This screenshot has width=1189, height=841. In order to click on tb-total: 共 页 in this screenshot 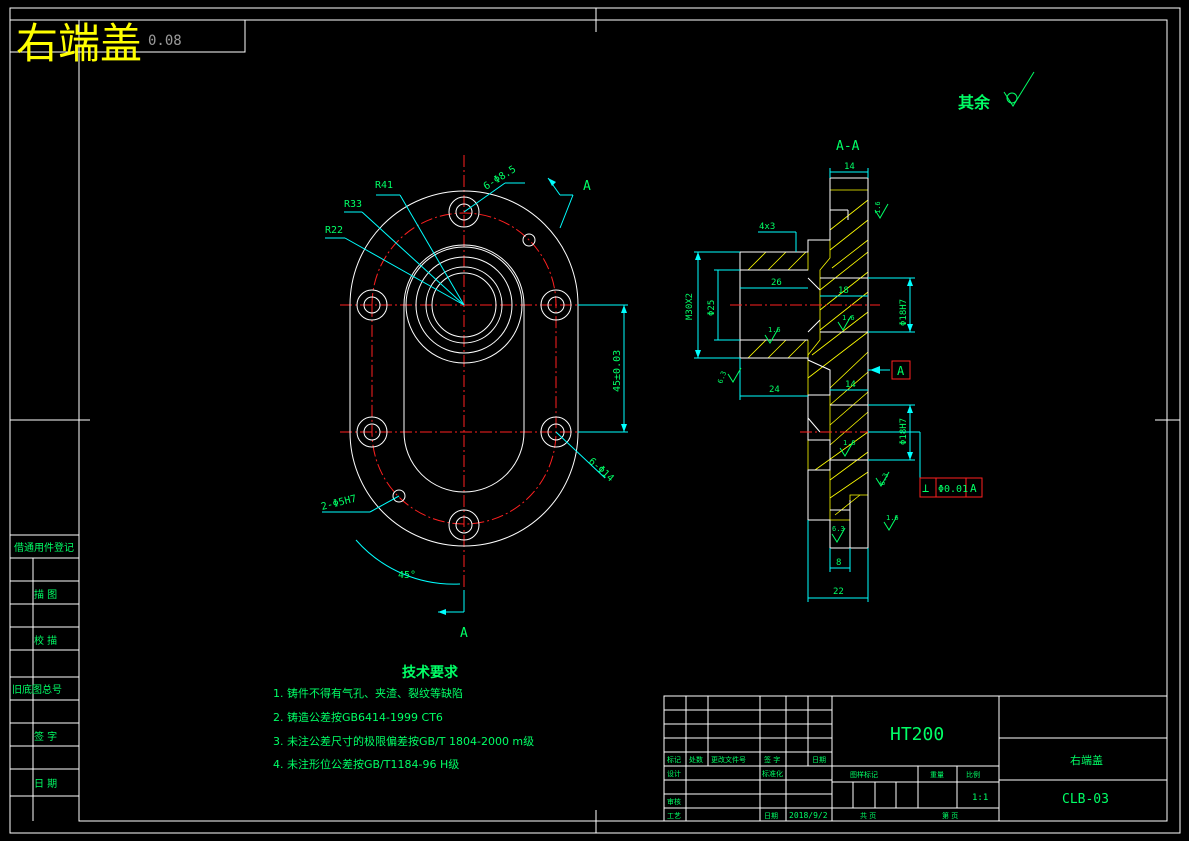, I will do `click(868, 815)`.